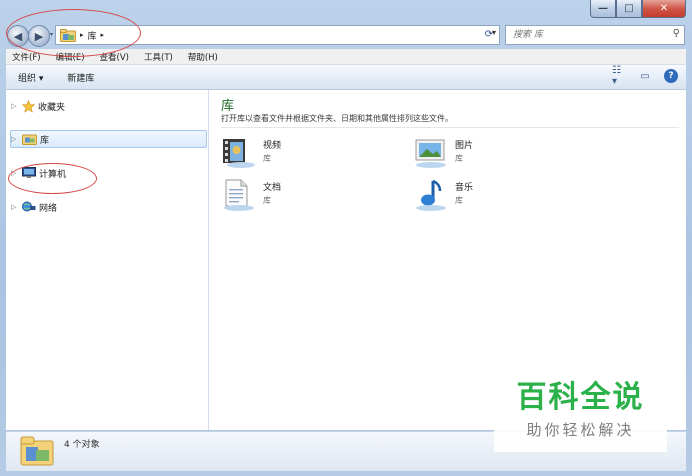  I want to click on nav-item-network: ▷ 网络, so click(34, 207).